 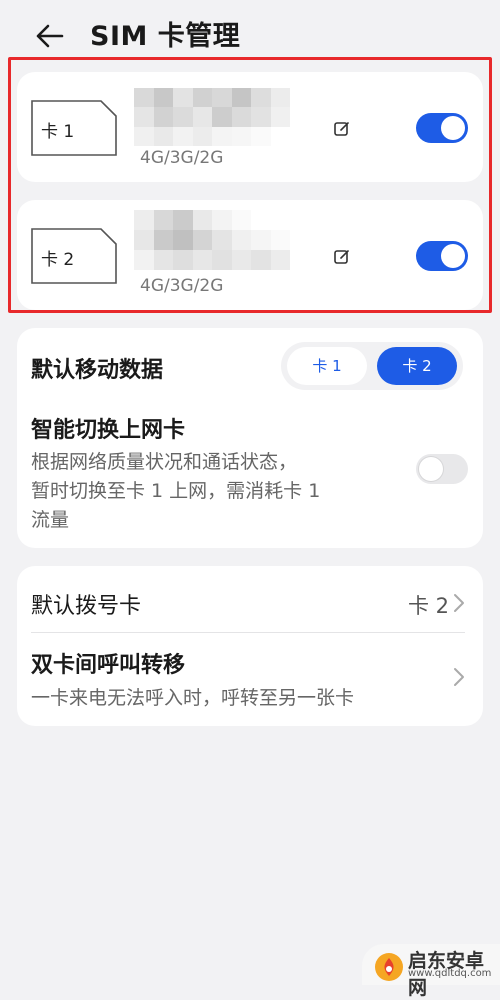 What do you see at coordinates (428, 606) in the screenshot?
I see `default-dial-value: 卡 2` at bounding box center [428, 606].